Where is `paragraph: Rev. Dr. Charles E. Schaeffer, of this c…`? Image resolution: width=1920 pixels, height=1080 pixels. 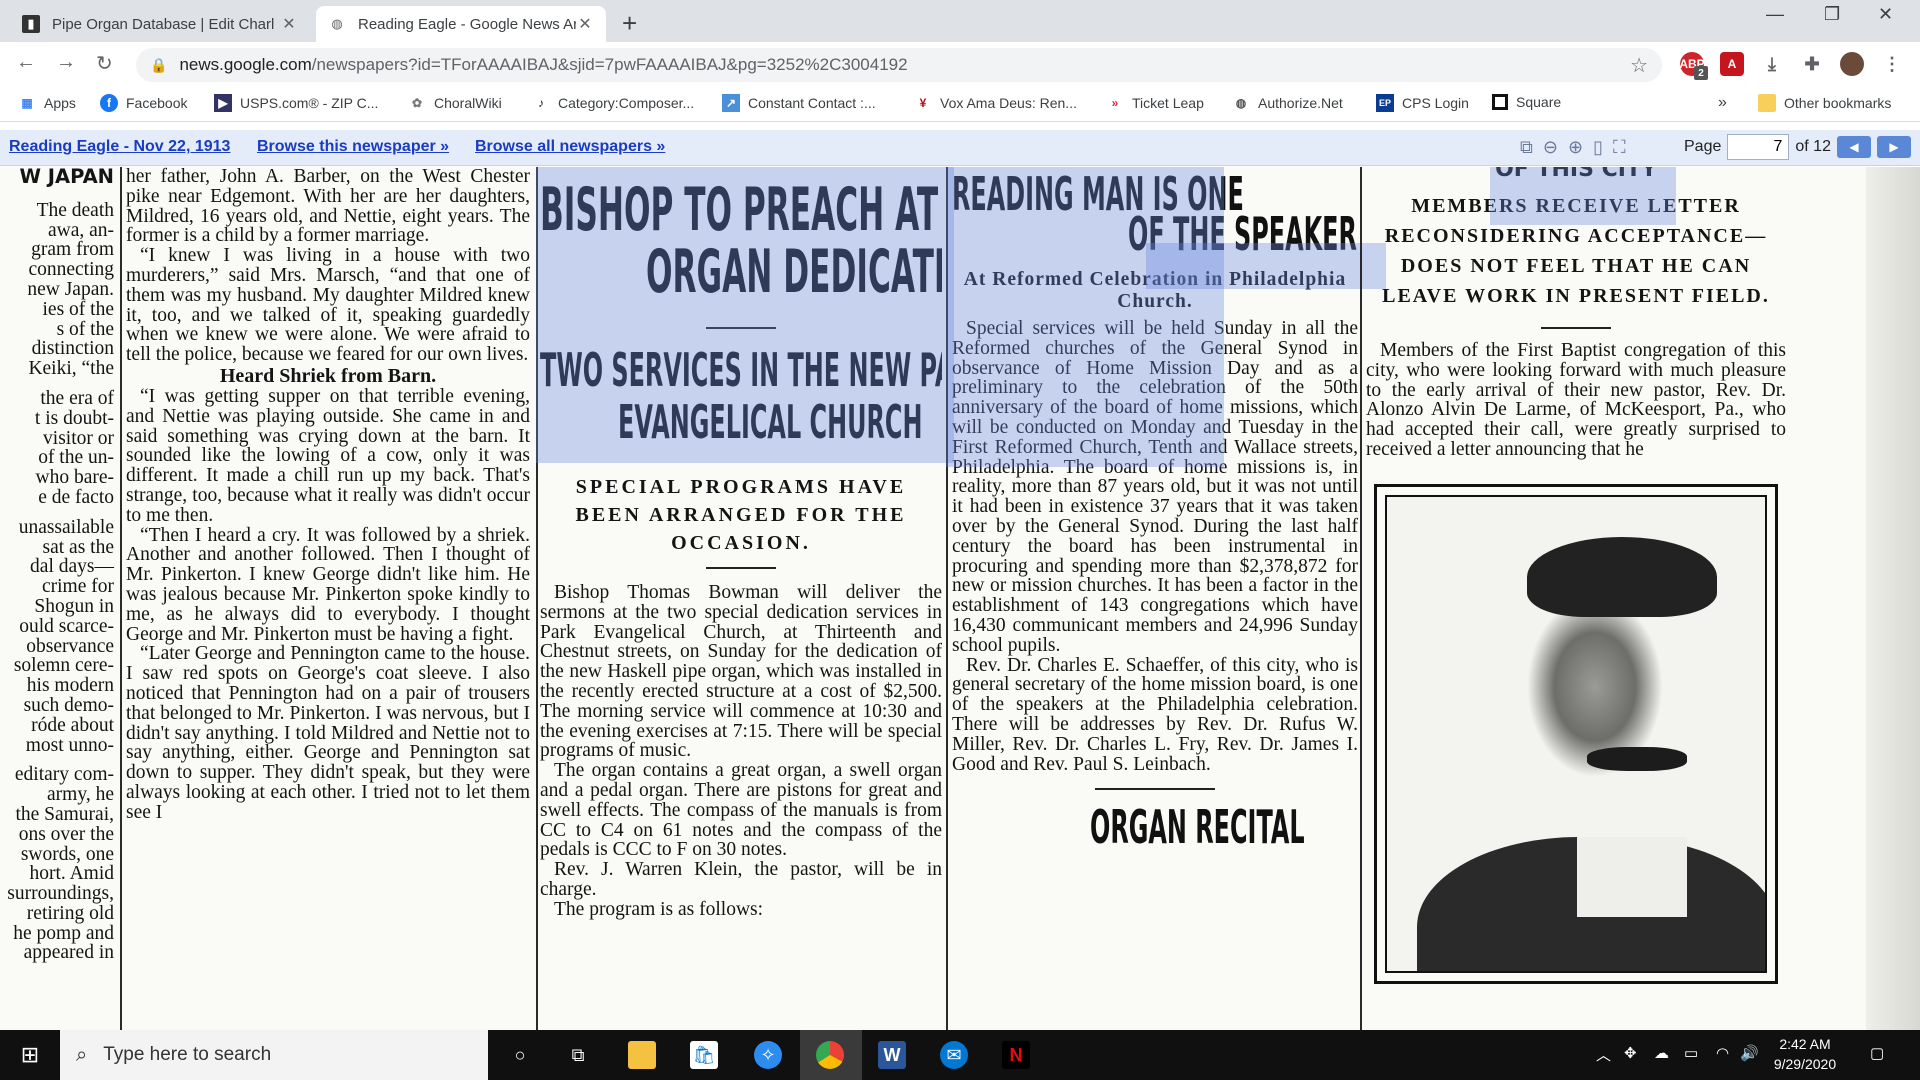
paragraph: Rev. Dr. Charles E. Schaeffer, of this c… is located at coordinates (1155, 714).